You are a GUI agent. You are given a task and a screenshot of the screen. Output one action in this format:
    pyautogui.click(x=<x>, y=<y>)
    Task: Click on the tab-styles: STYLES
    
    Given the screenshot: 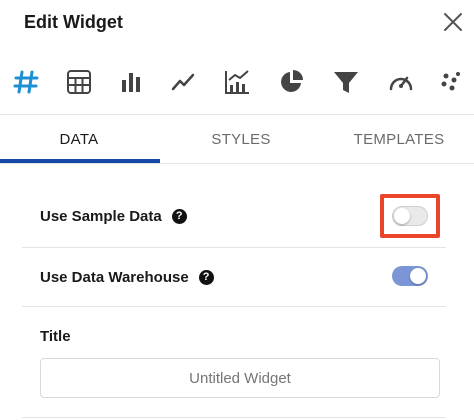 What is the action you would take?
    pyautogui.click(x=241, y=139)
    